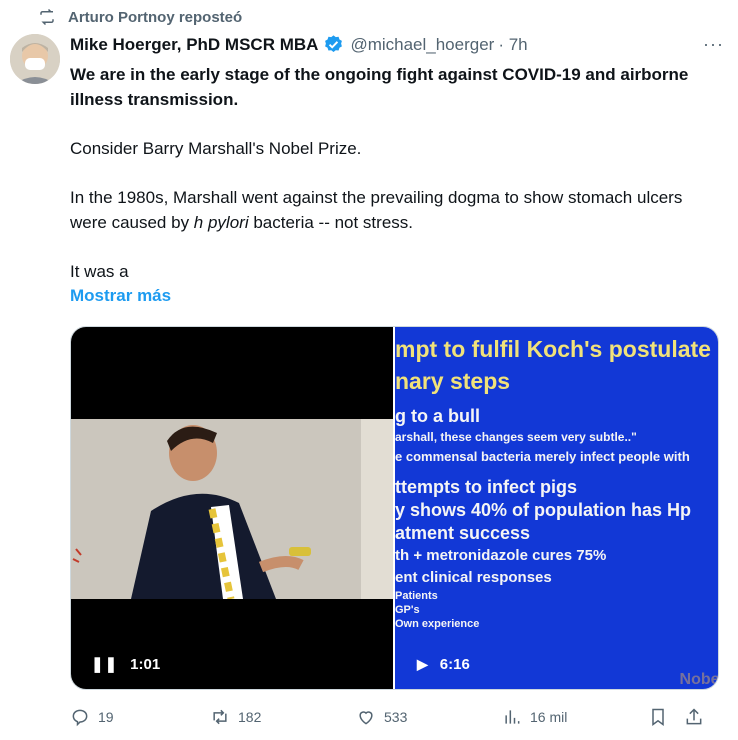  What do you see at coordinates (698, 679) in the screenshot?
I see `nobel-watermark: Nobel` at bounding box center [698, 679].